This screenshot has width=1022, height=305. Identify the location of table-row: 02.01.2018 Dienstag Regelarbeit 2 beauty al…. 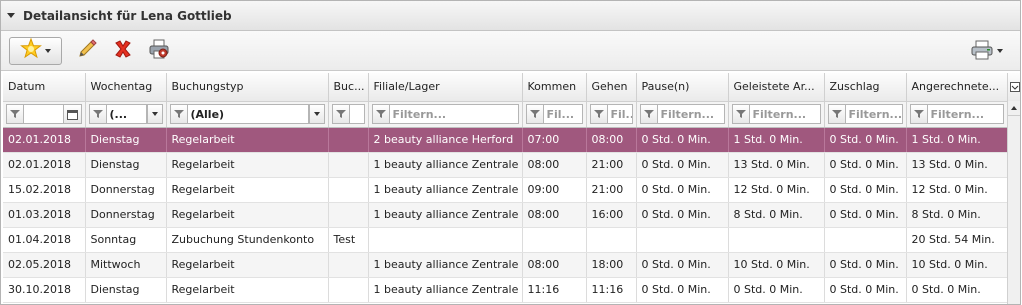
(505, 140).